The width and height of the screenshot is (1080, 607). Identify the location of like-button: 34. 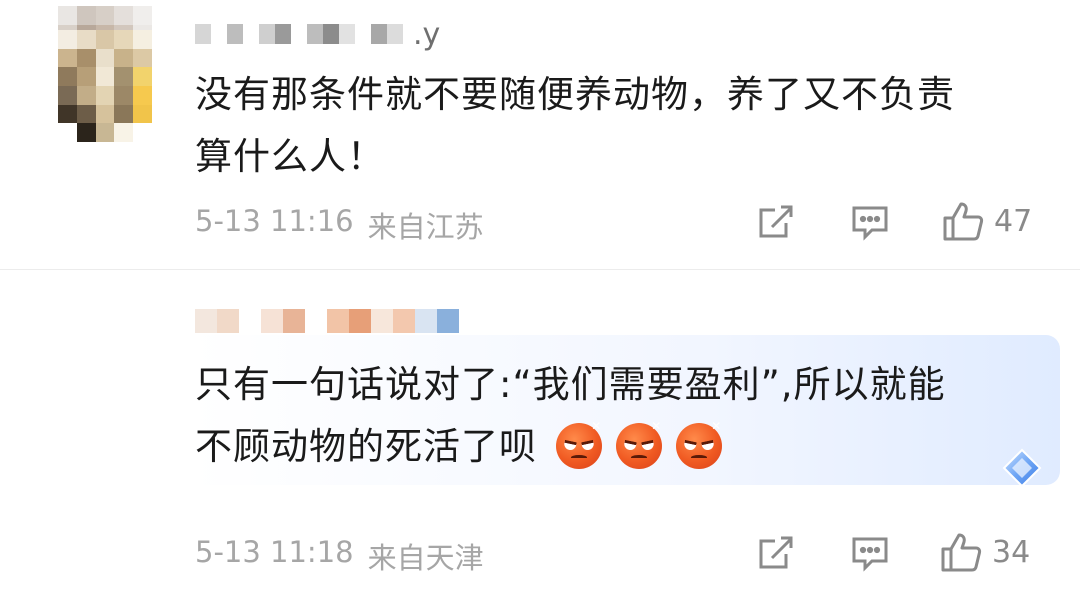
(985, 552).